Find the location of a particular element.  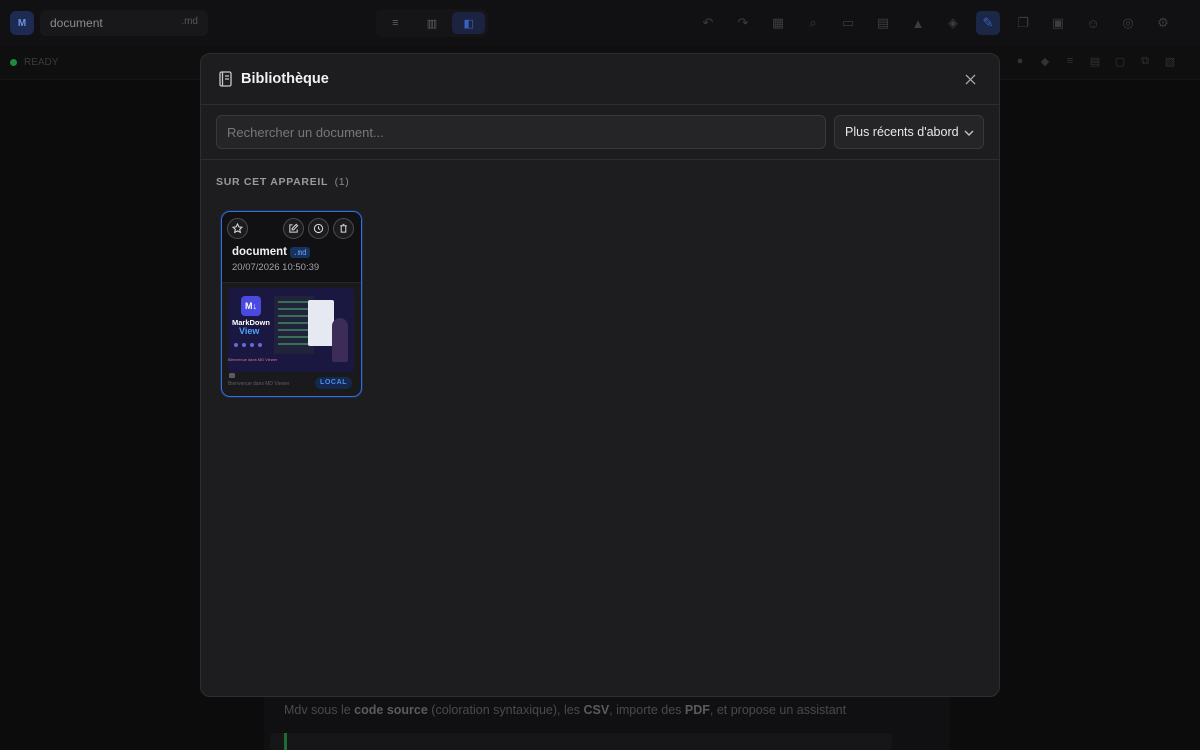

layers-icon: ◈ is located at coordinates (953, 23).